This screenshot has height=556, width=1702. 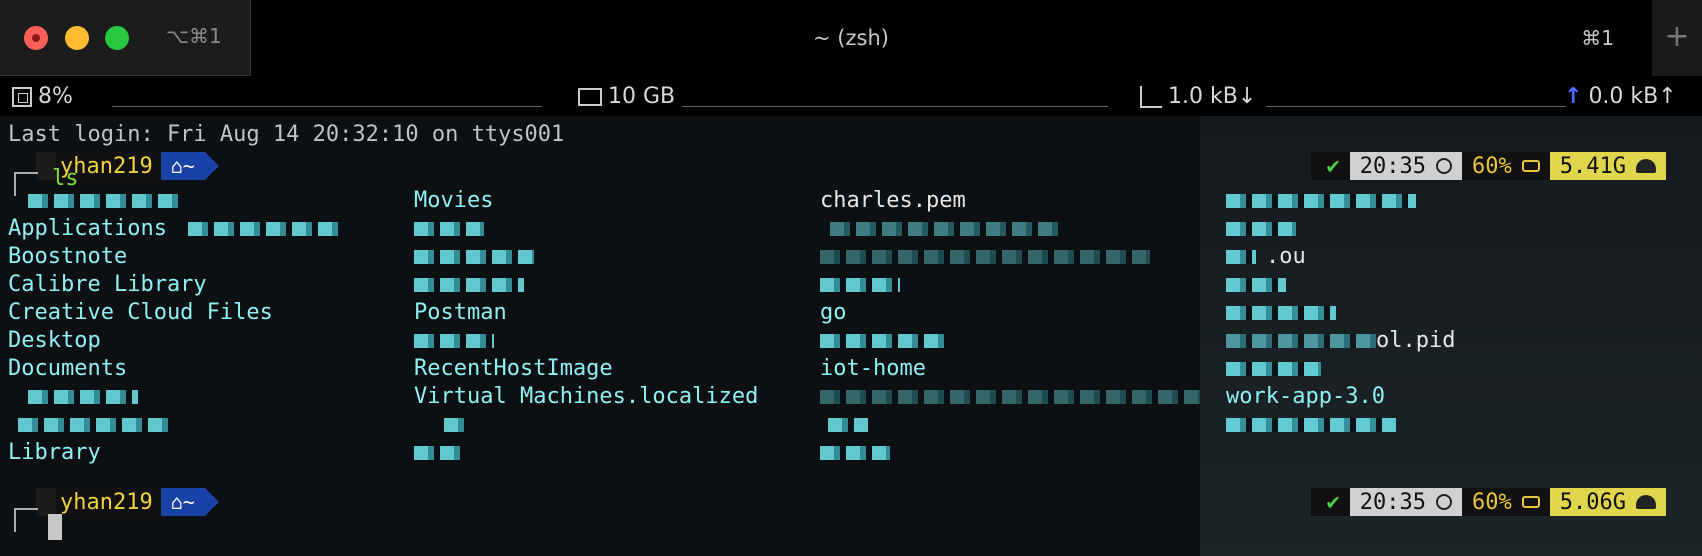 What do you see at coordinates (1305, 396) in the screenshot?
I see `list-item: work-app-3.0` at bounding box center [1305, 396].